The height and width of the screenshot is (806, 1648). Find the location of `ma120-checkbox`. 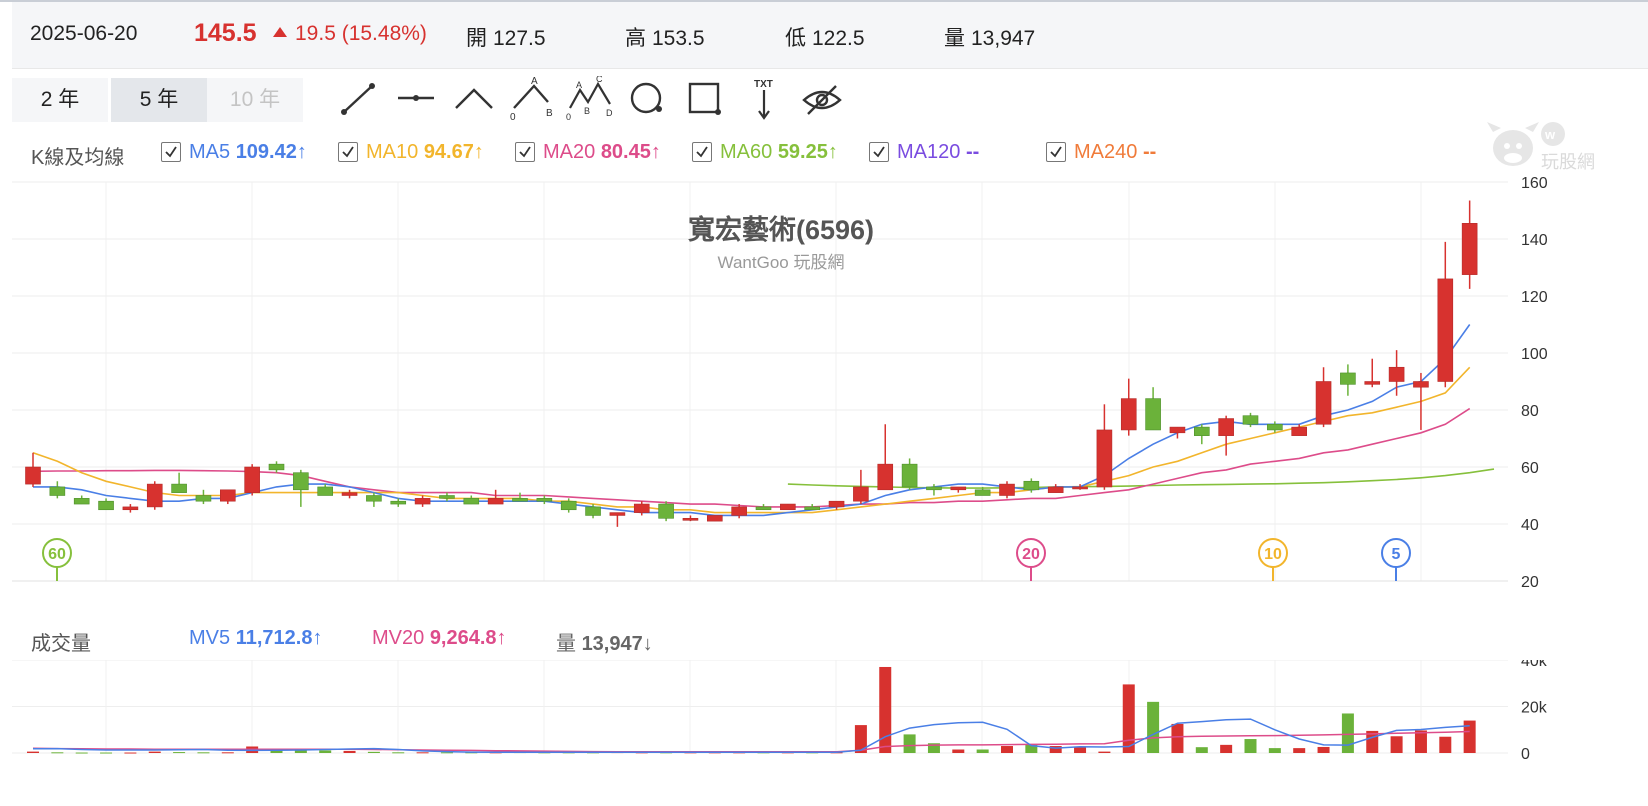

ma120-checkbox is located at coordinates (879, 152).